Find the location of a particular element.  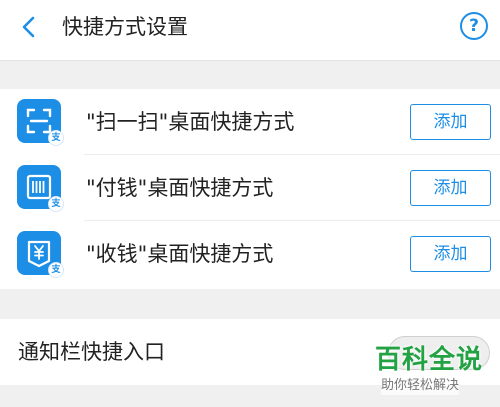

scan-icon: 支 is located at coordinates (40, 122).